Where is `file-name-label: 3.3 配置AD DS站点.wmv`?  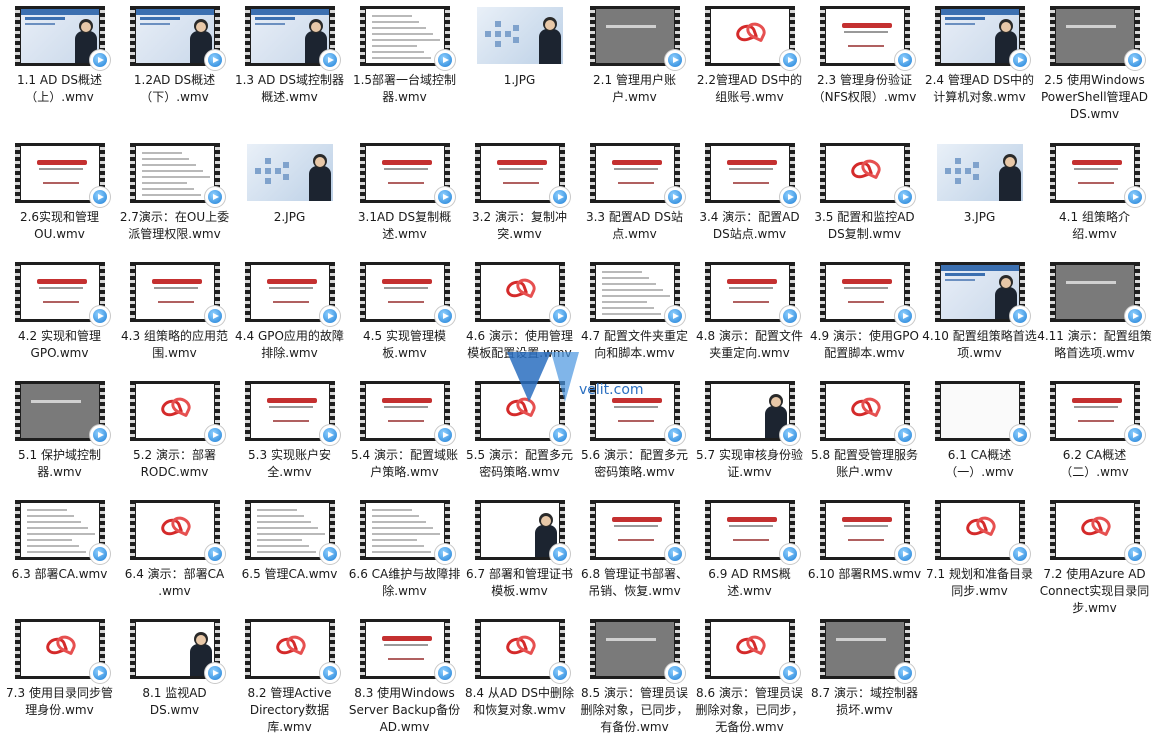 file-name-label: 3.3 配置AD DS站点.wmv is located at coordinates (634, 225).